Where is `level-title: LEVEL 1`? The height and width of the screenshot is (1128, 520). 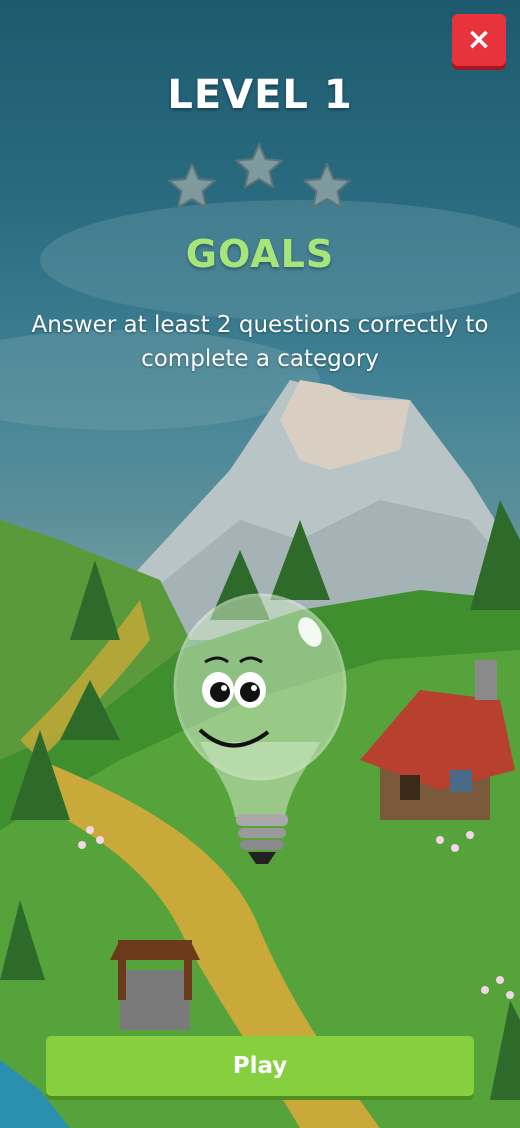
level-title: LEVEL 1 is located at coordinates (260, 95).